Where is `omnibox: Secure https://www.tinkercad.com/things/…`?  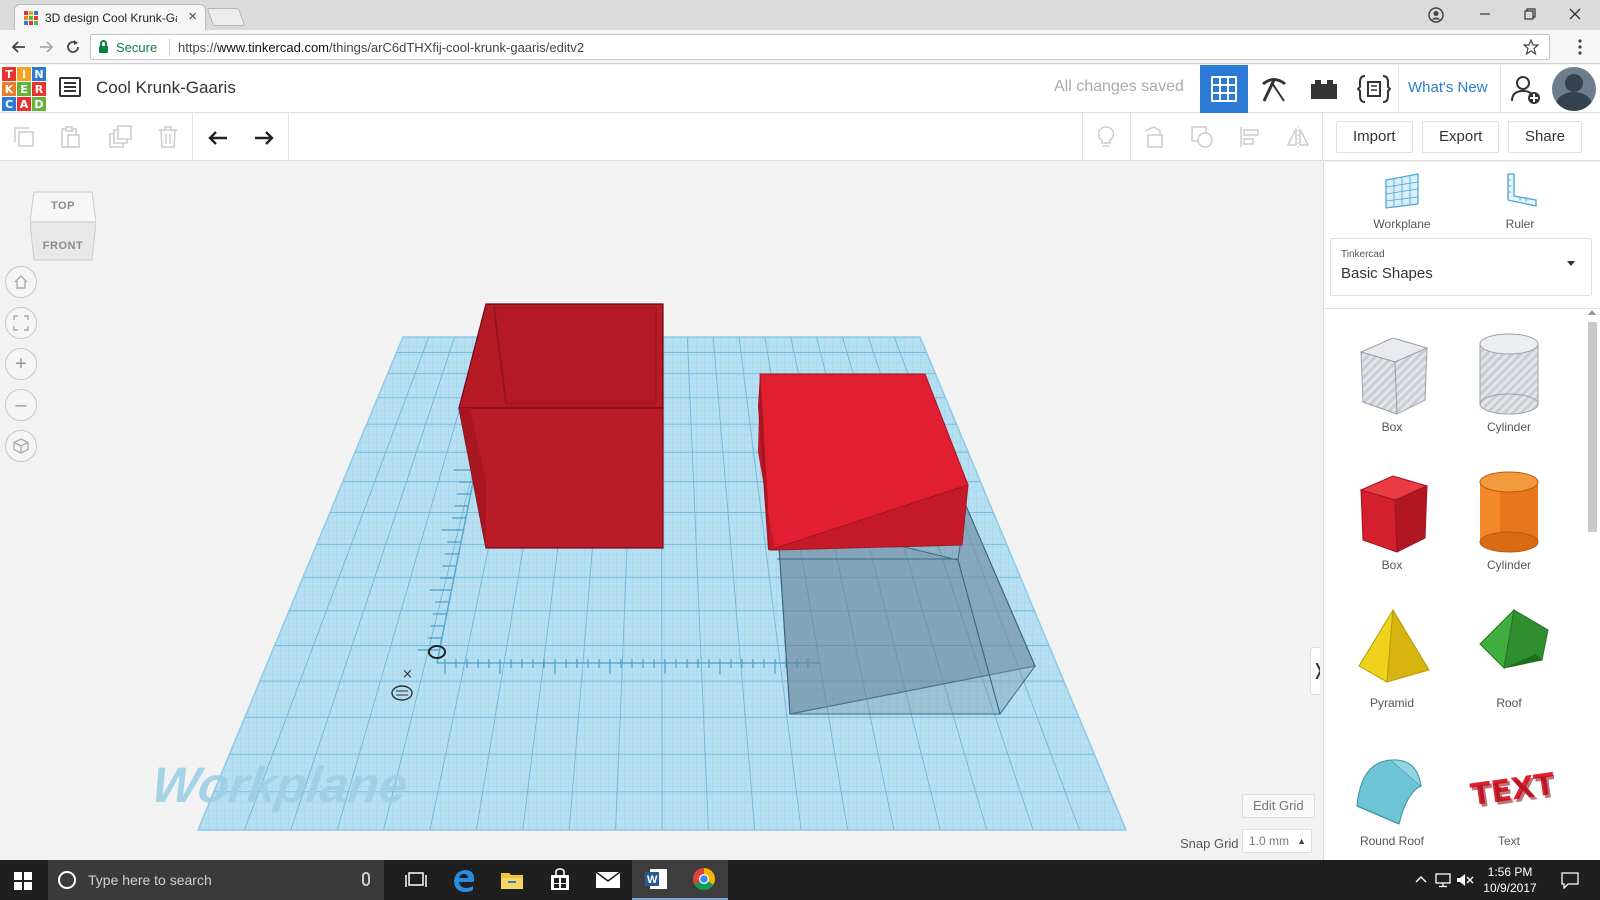
omnibox: Secure https://www.tinkercad.com/things/… is located at coordinates (820, 47).